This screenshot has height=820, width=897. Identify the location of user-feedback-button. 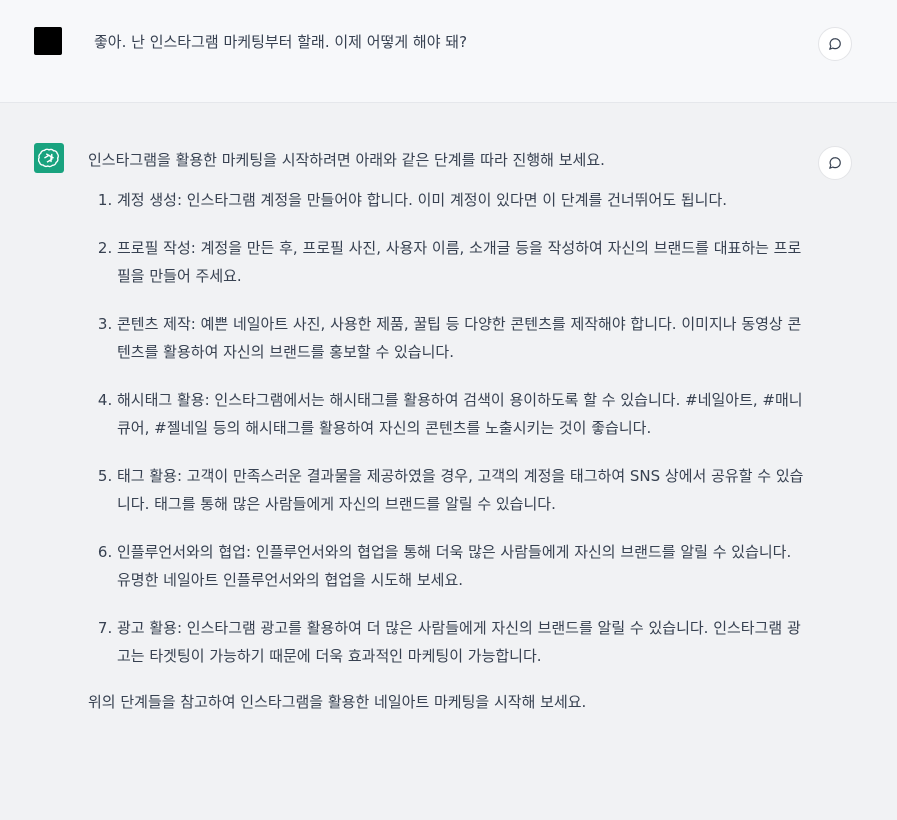
(835, 44).